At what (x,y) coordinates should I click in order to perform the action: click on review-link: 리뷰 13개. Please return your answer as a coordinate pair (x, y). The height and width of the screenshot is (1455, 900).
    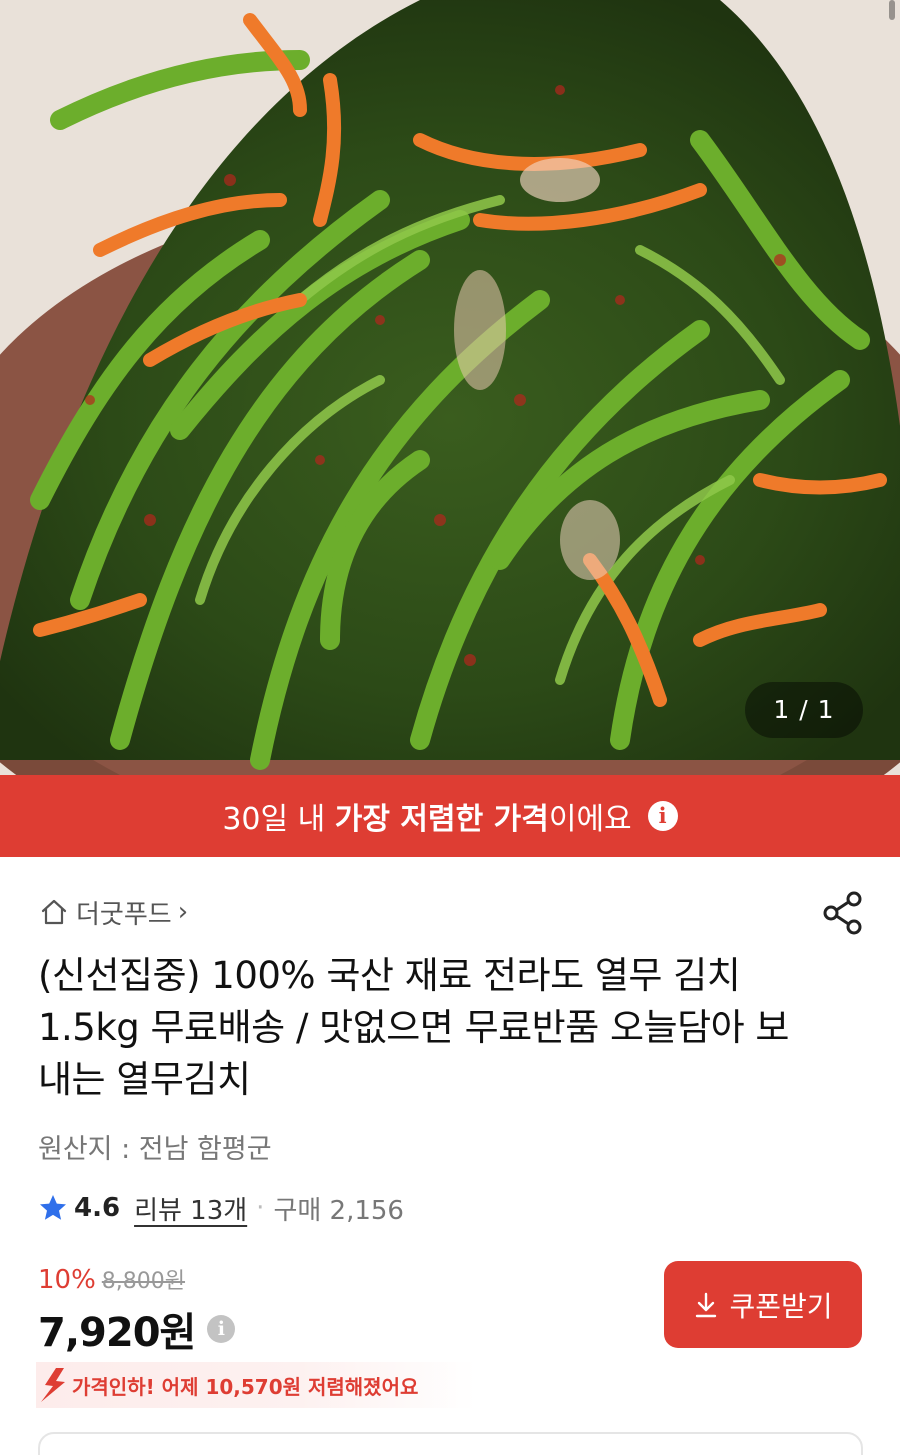
    Looking at the image, I should click on (190, 1208).